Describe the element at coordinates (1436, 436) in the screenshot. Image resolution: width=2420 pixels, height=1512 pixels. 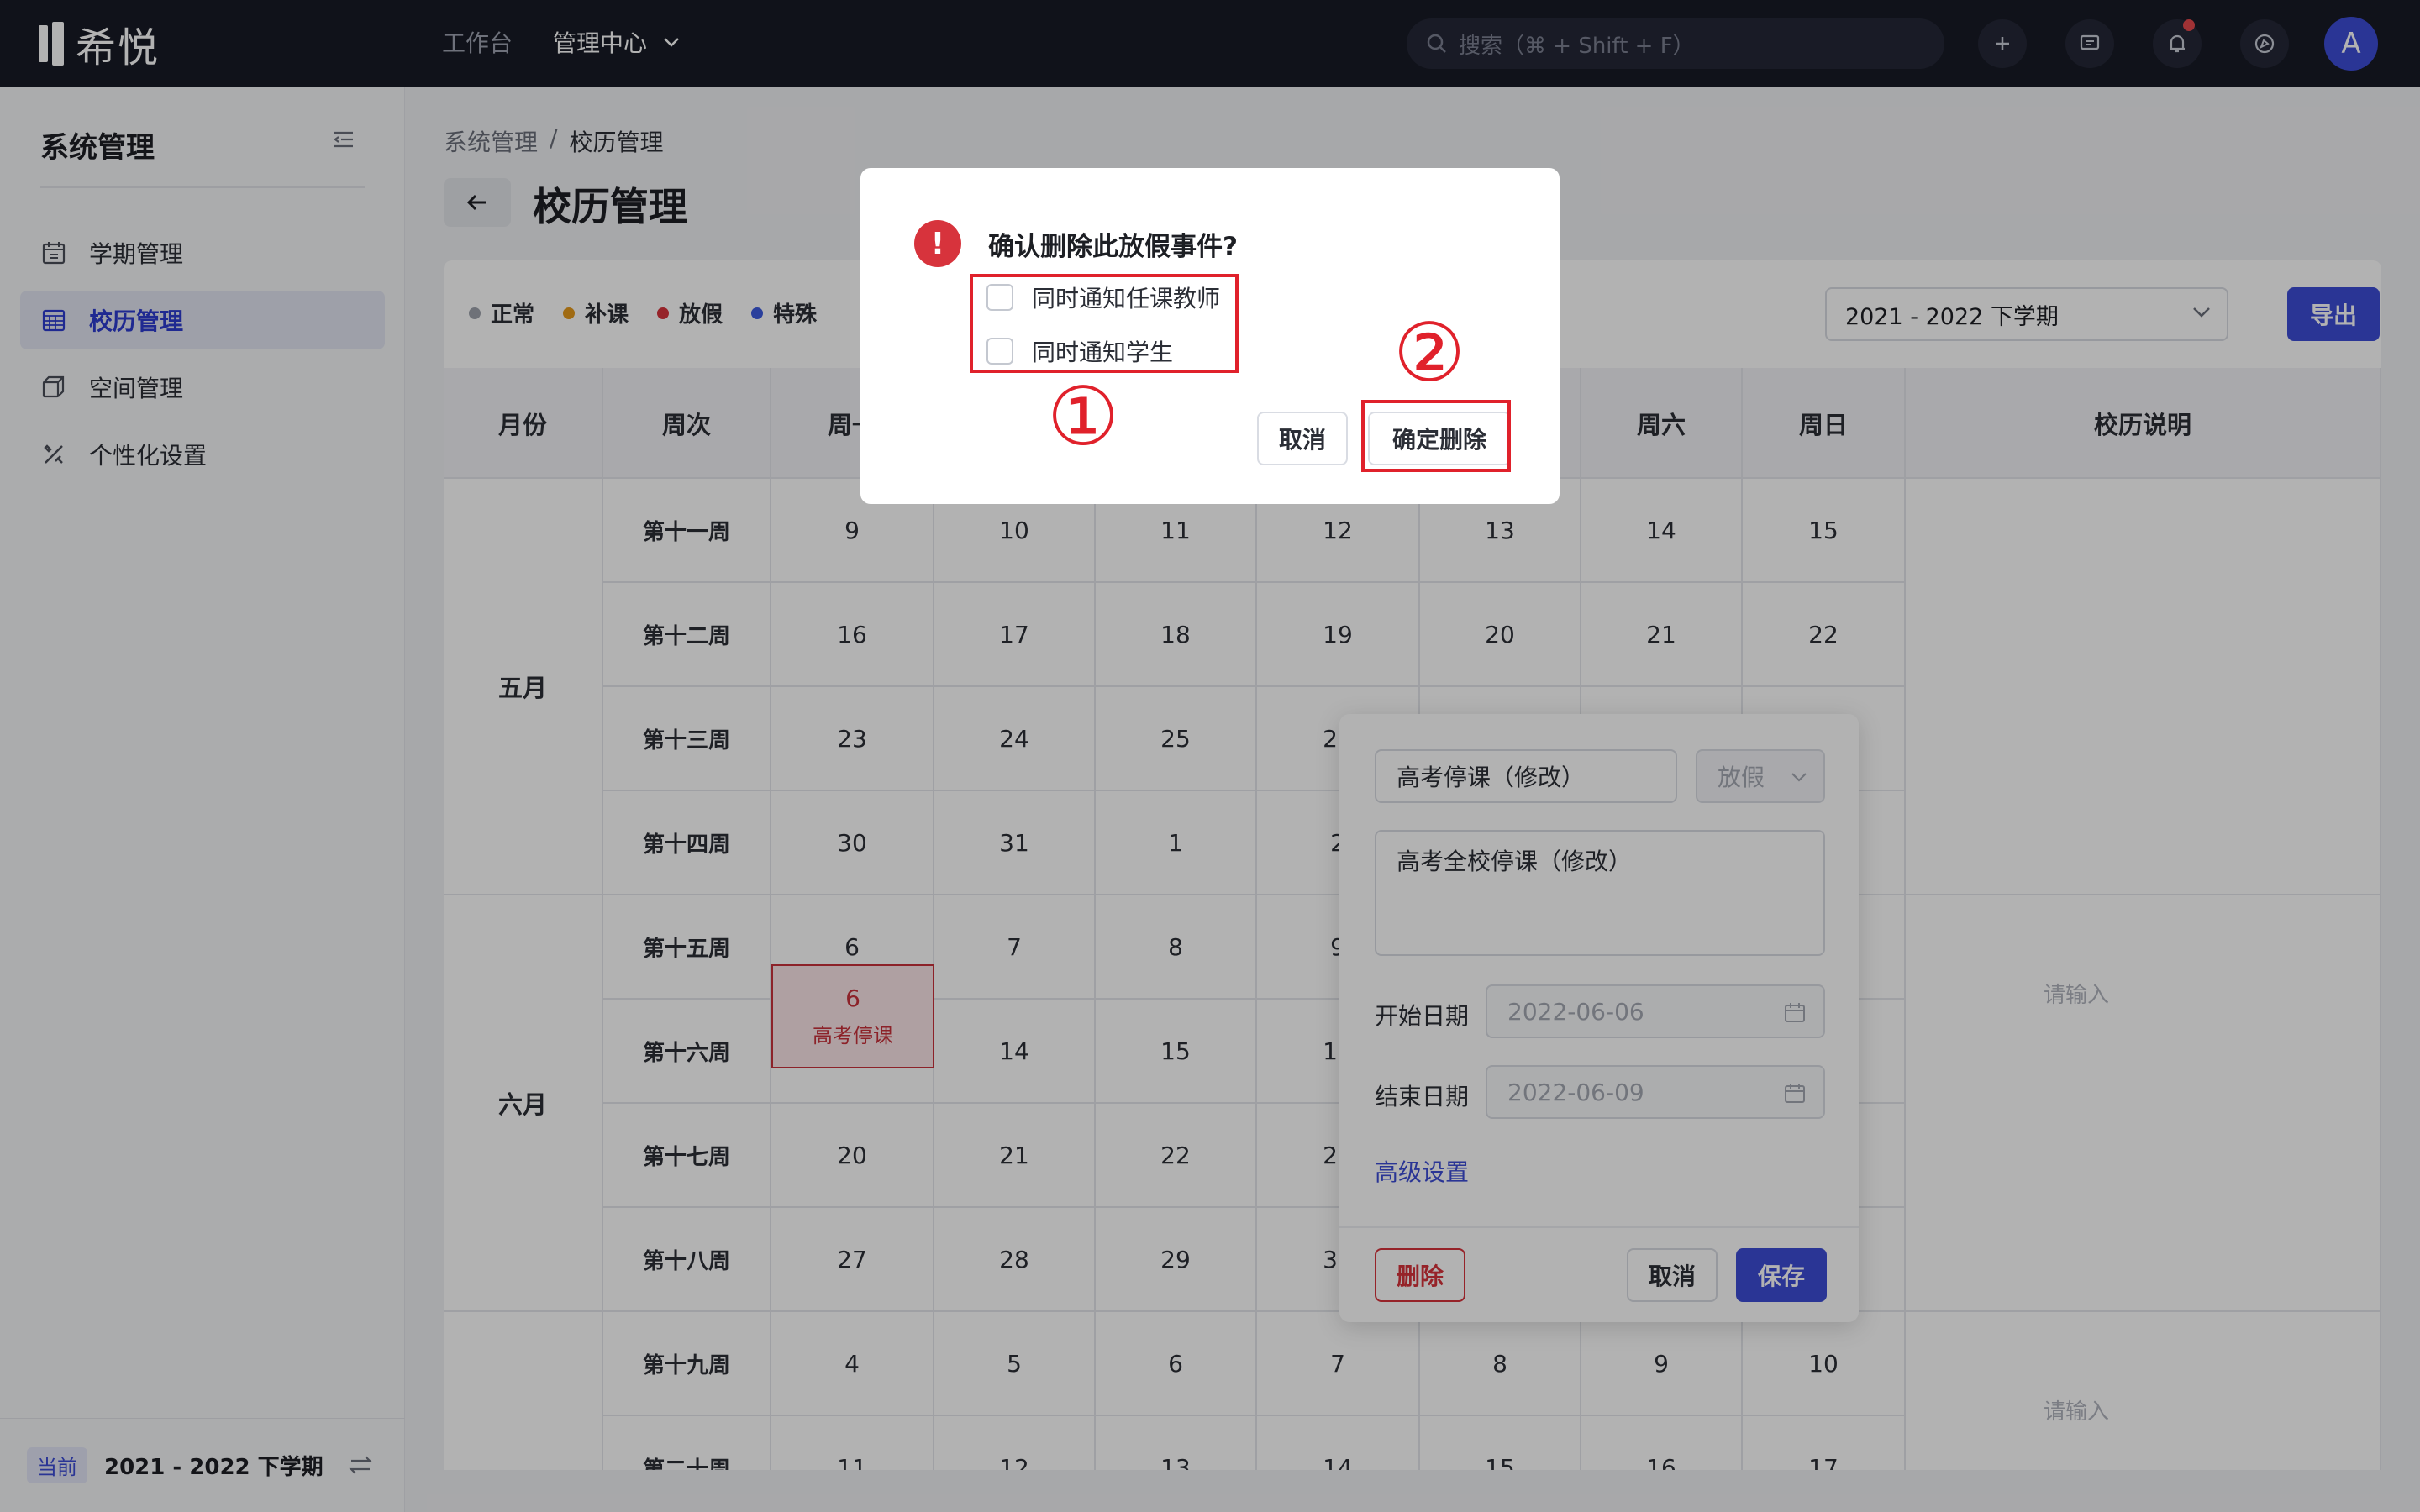
I see `annotation-box-confirm` at that location.